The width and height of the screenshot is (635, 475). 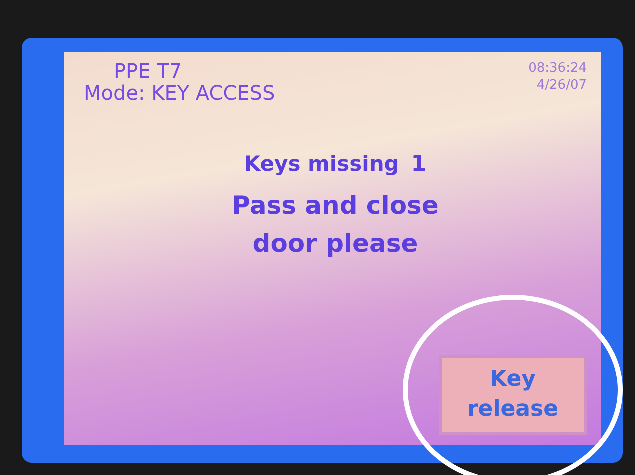 What do you see at coordinates (557, 68) in the screenshot?
I see `time-label: 08:36:24` at bounding box center [557, 68].